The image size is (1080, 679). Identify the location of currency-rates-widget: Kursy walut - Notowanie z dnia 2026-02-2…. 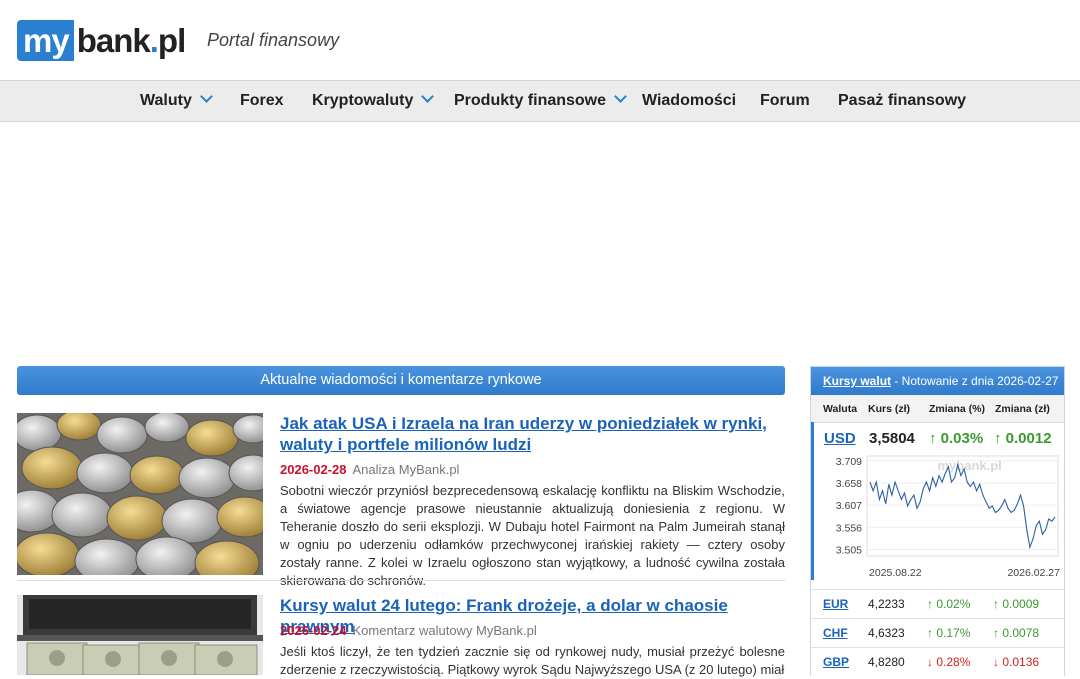
(937, 521).